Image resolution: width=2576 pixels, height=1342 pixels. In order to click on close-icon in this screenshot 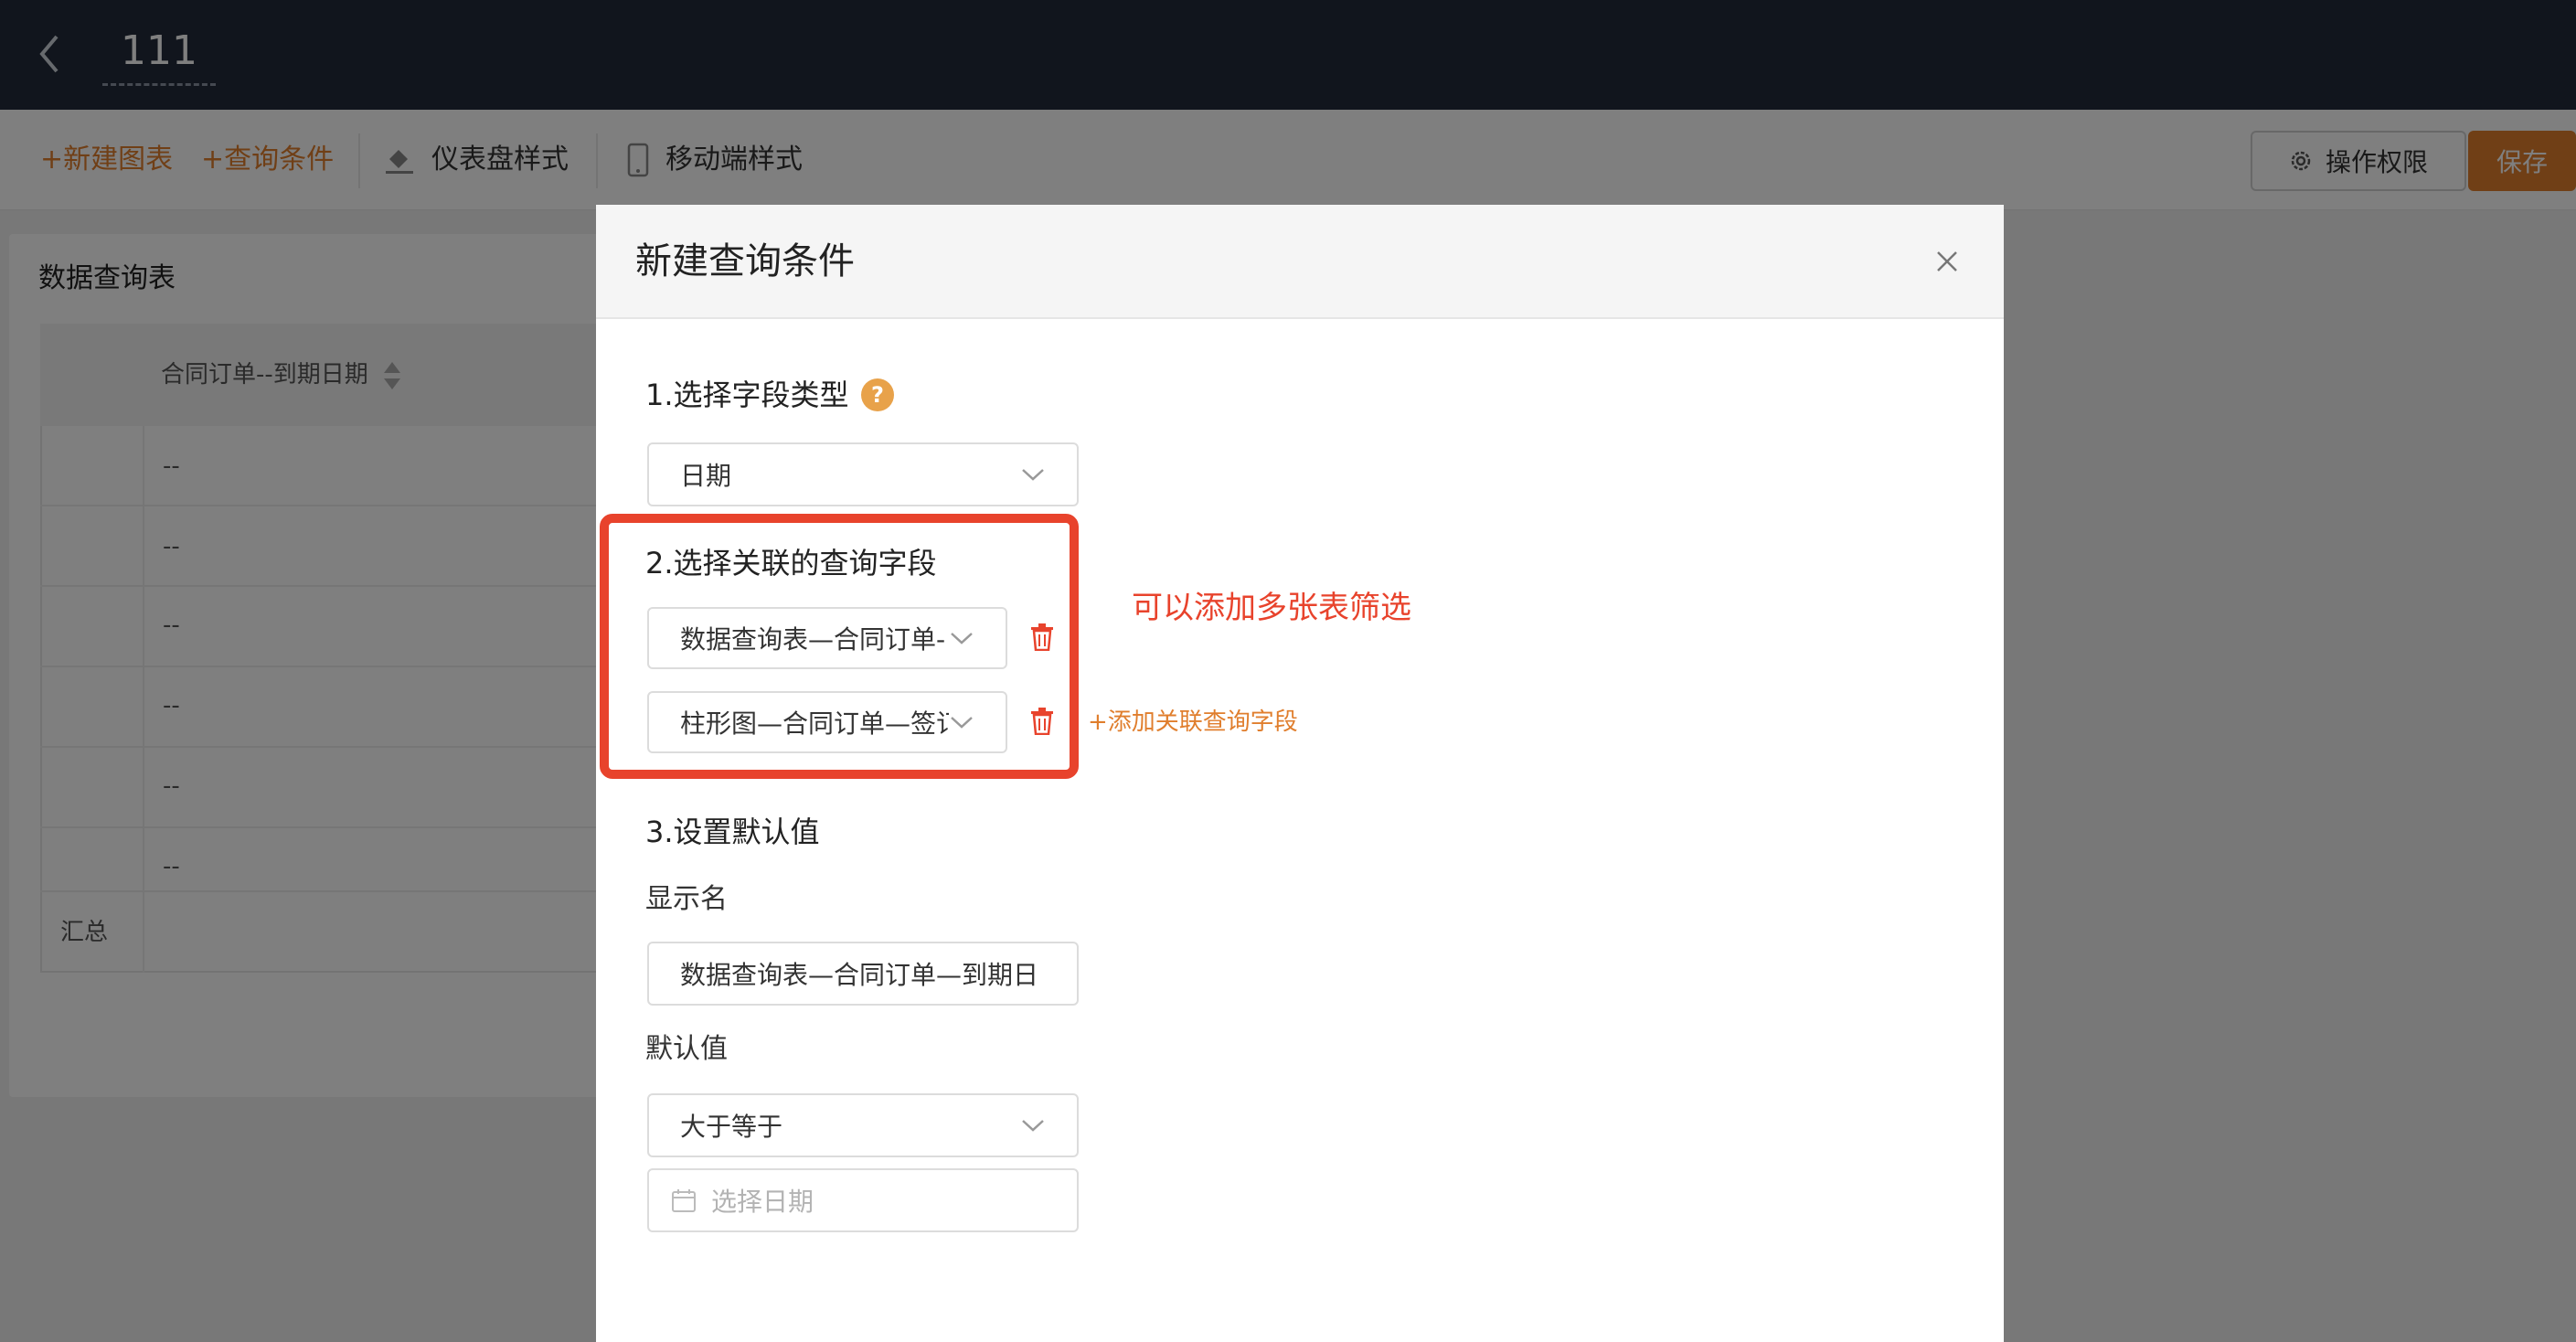, I will do `click(1947, 261)`.